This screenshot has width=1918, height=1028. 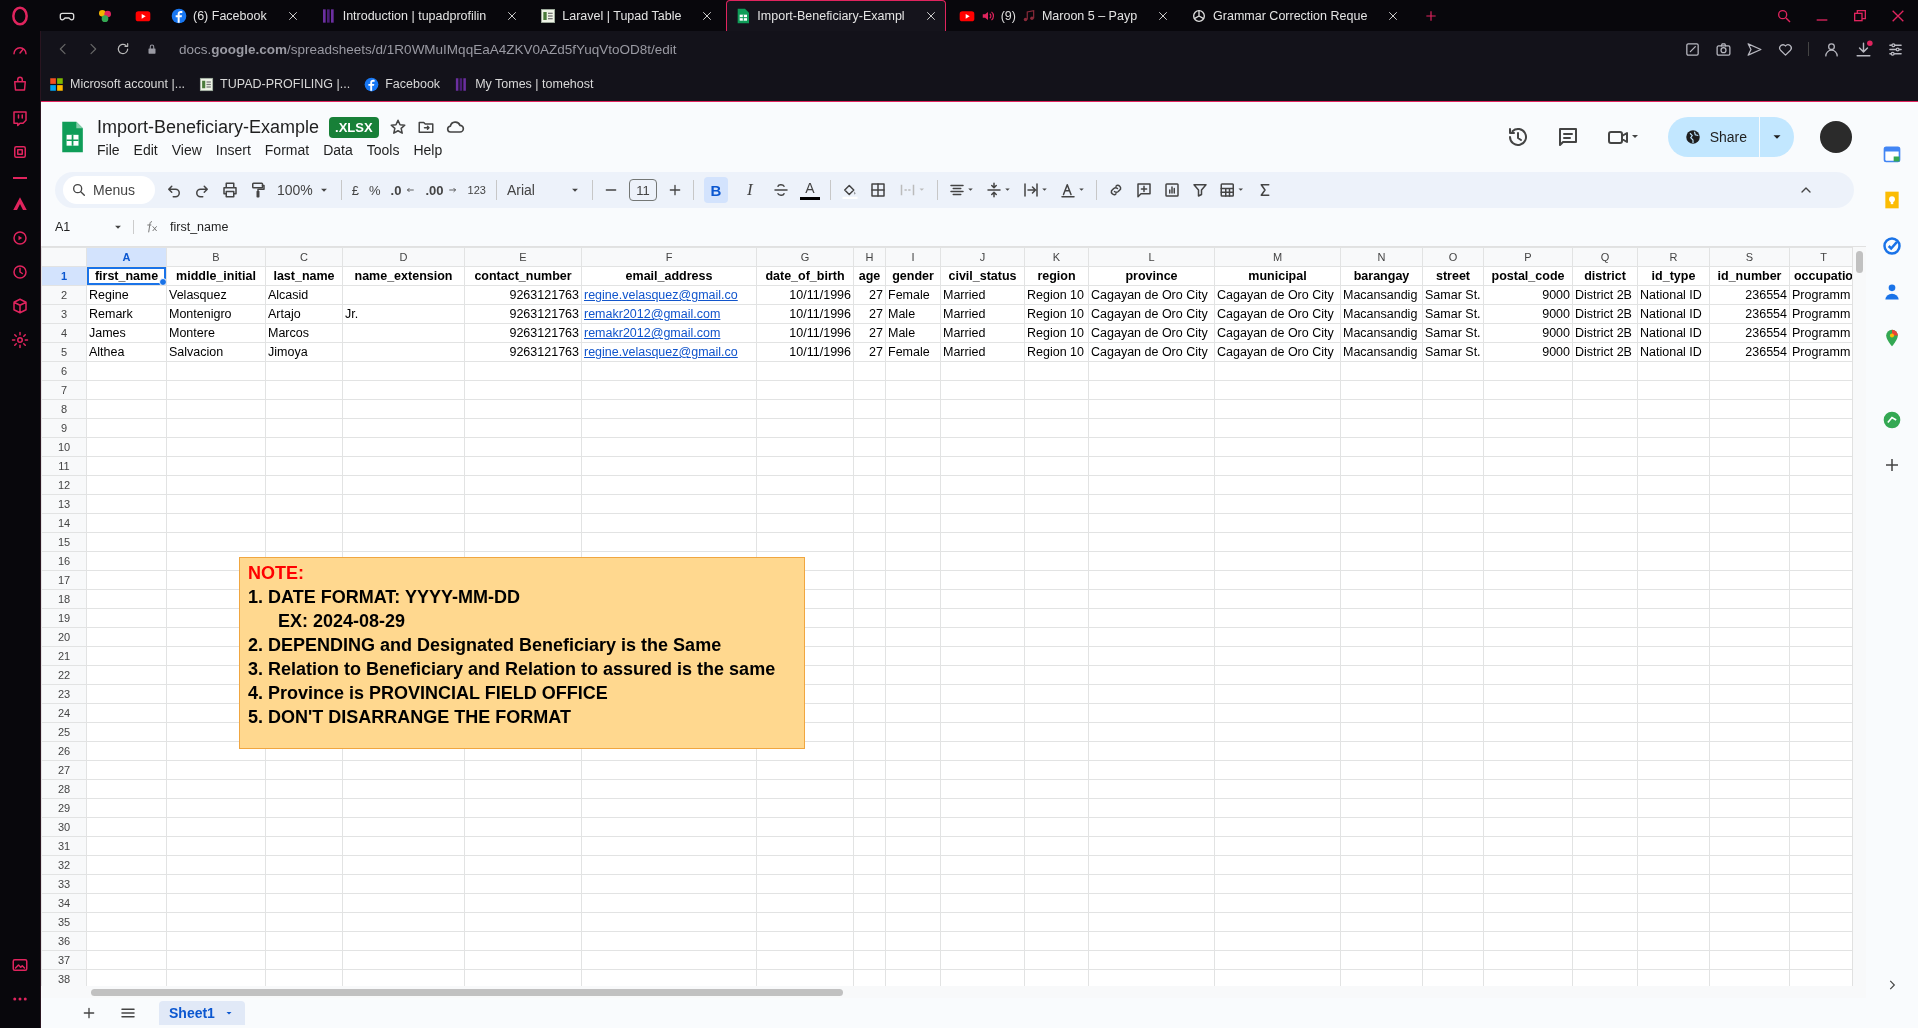 What do you see at coordinates (109, 190) in the screenshot?
I see `menu-search-field: Menus` at bounding box center [109, 190].